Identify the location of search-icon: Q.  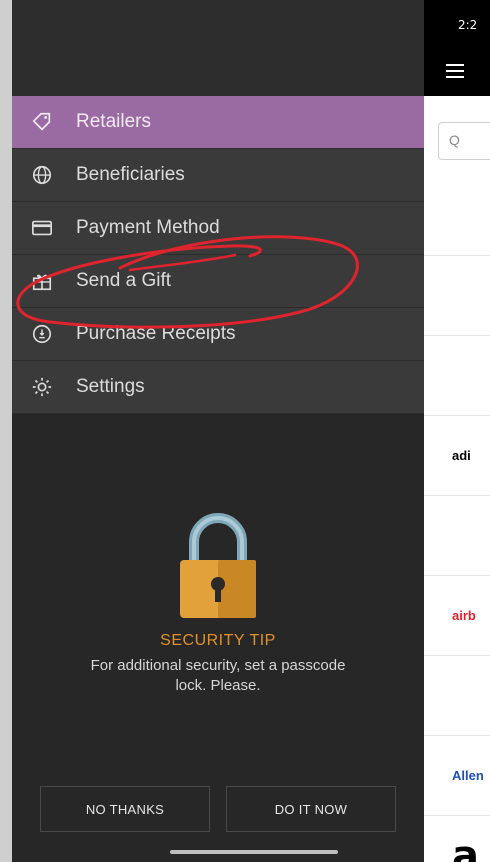
(454, 140).